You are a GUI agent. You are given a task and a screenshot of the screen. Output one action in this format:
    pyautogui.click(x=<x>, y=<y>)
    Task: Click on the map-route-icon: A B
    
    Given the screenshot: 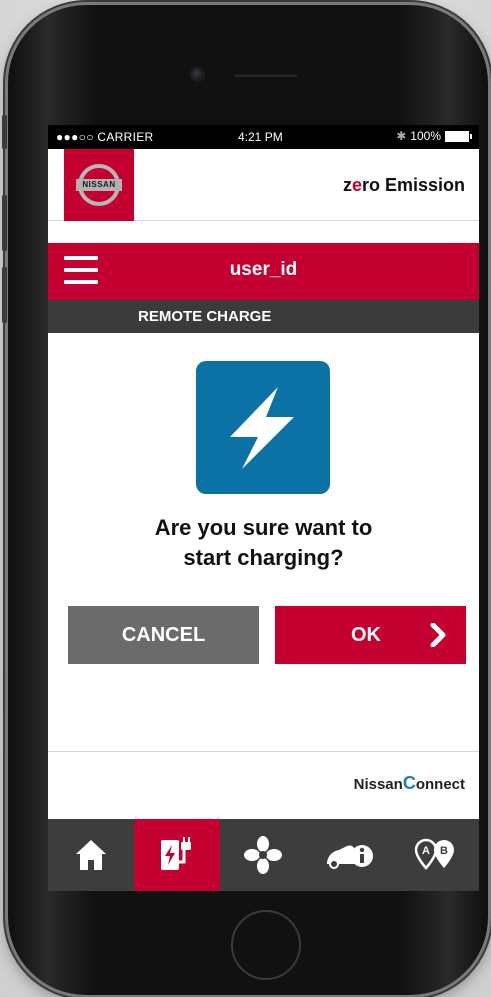 What is the action you would take?
    pyautogui.click(x=434, y=854)
    